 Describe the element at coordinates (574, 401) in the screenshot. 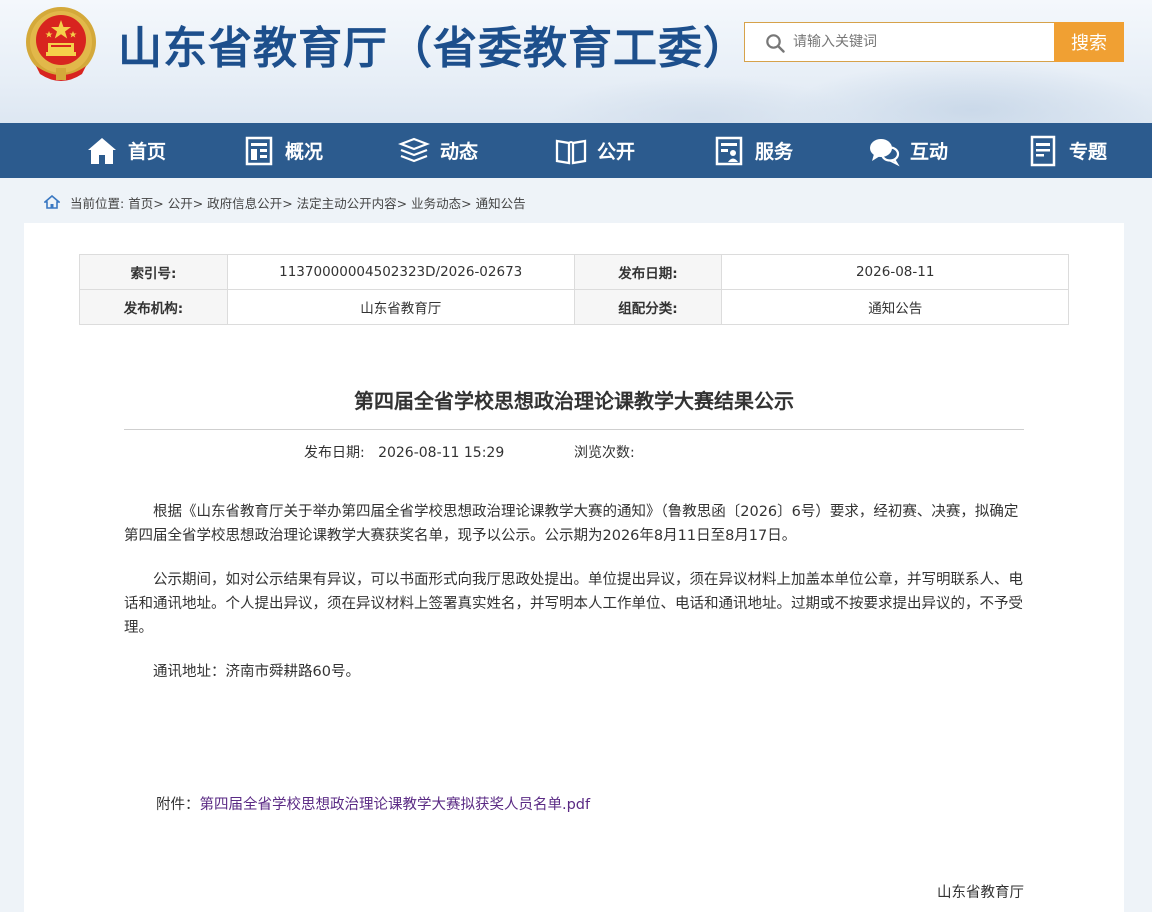

I see `article-title: 第四届全省学校思想政治理论课教学大赛结果公示` at that location.